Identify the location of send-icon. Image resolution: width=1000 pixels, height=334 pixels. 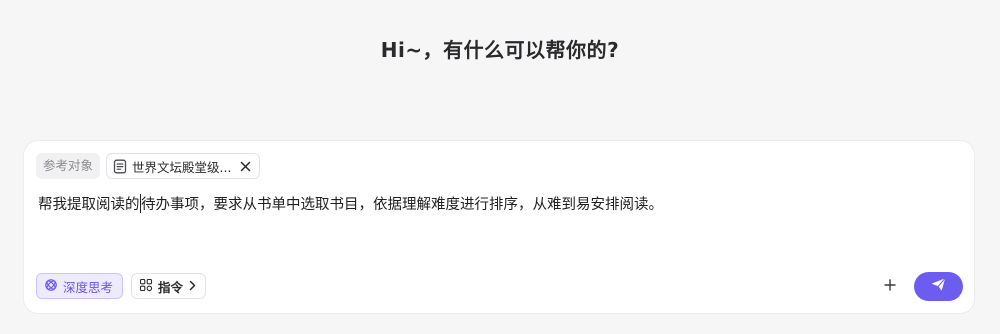
(938, 286).